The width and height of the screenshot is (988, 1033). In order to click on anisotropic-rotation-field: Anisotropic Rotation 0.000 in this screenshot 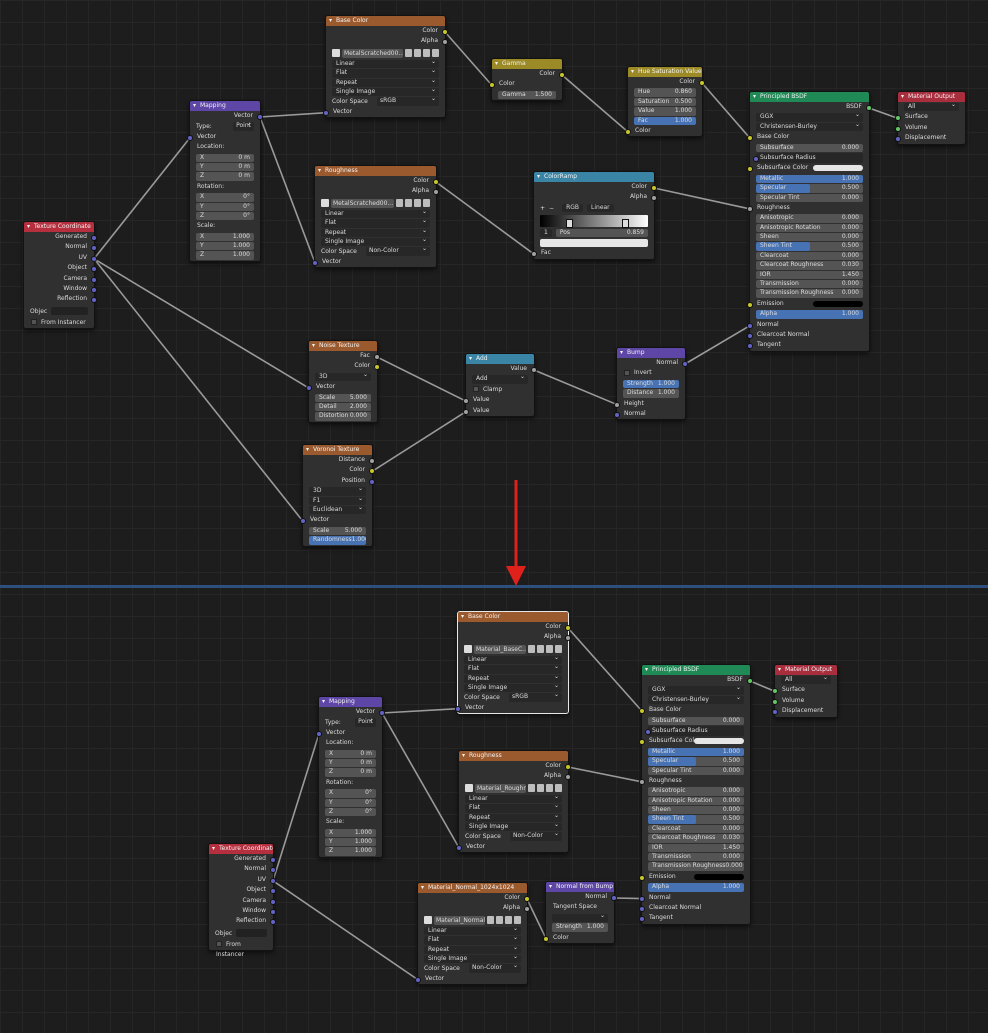, I will do `click(809, 228)`.